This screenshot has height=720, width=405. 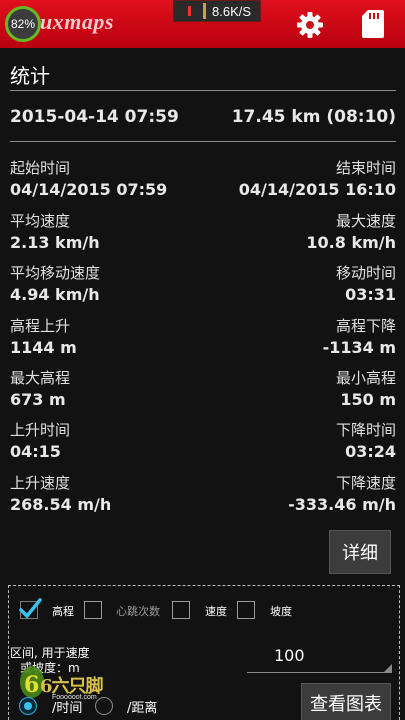 What do you see at coordinates (50, 653) in the screenshot?
I see `interval-label-line1: 区间, 用于速度` at bounding box center [50, 653].